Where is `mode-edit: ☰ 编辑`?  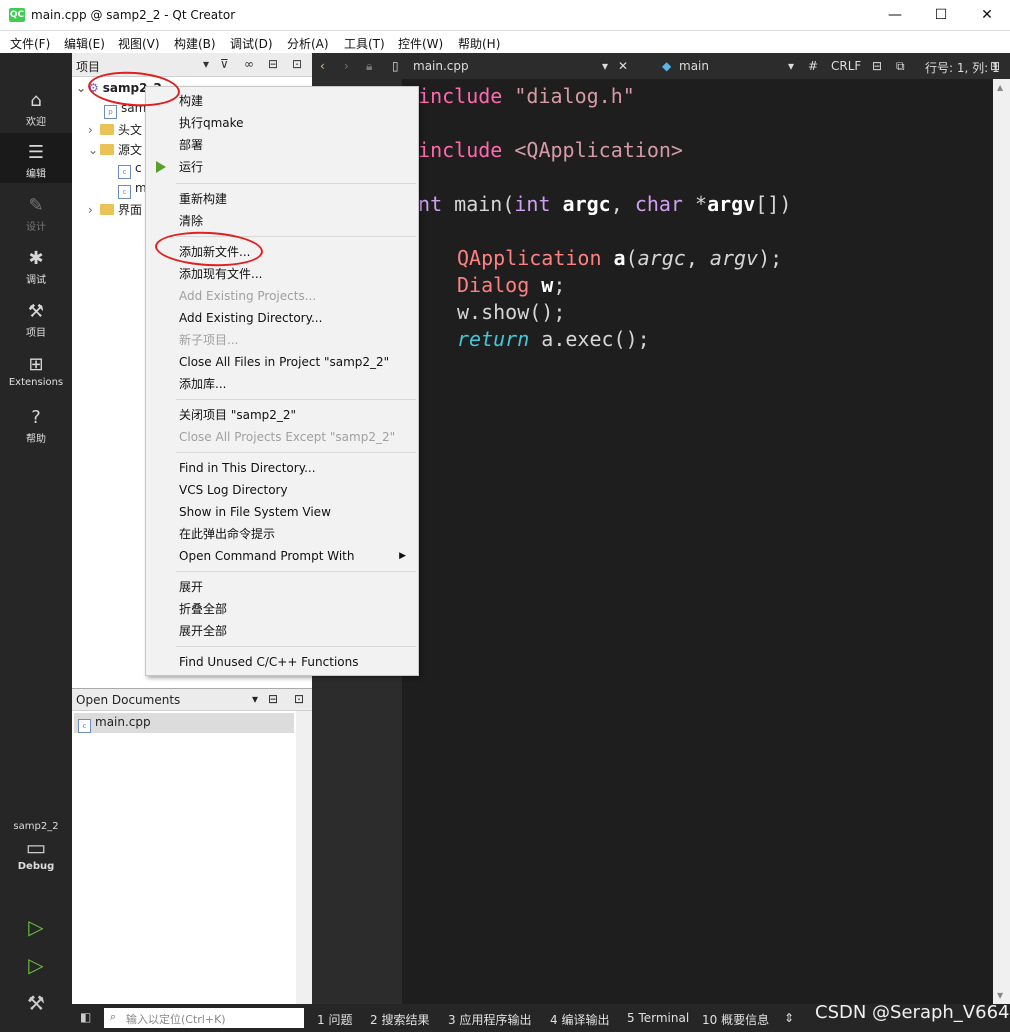 mode-edit: ☰ 编辑 is located at coordinates (36, 158).